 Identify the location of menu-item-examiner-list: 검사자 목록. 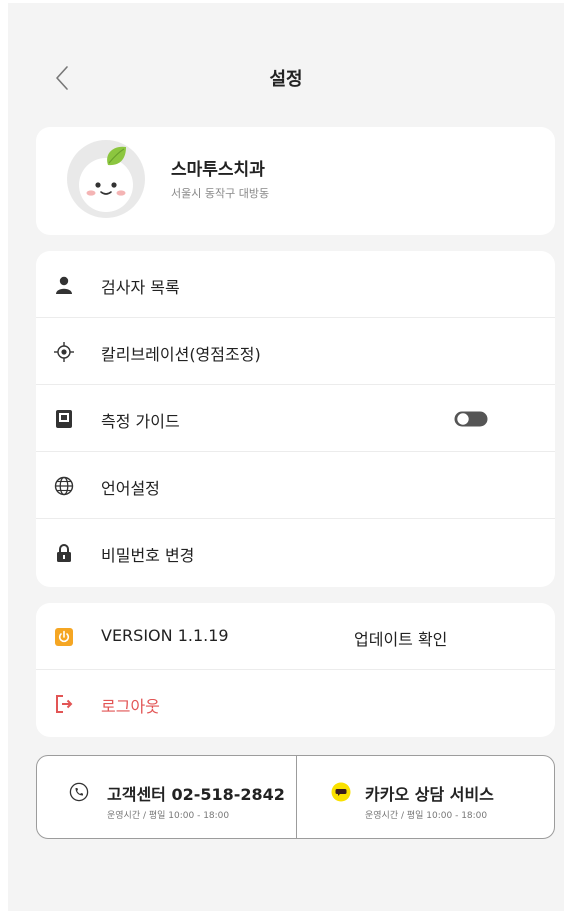
(295, 284).